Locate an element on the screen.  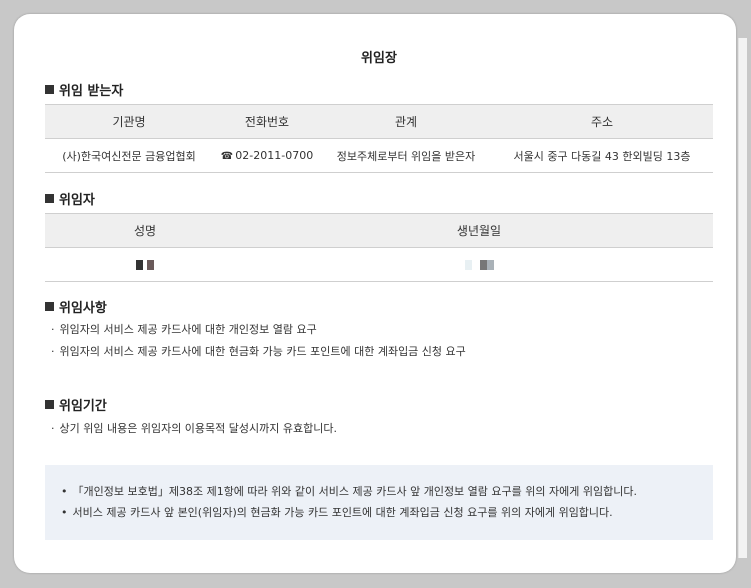
period-list: 상기 위임 내용은 위임자의 이용목적 달성시까지 유효합니다. is located at coordinates (194, 429).